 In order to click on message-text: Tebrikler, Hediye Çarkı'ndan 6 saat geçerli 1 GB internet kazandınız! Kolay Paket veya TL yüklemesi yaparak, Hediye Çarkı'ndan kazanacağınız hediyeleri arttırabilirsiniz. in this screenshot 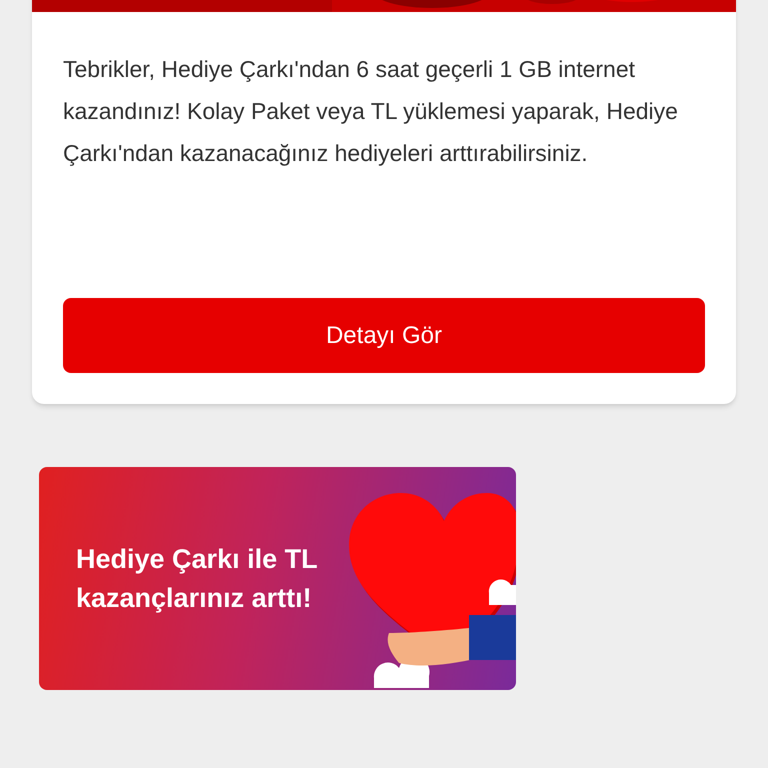, I will do `click(371, 111)`.